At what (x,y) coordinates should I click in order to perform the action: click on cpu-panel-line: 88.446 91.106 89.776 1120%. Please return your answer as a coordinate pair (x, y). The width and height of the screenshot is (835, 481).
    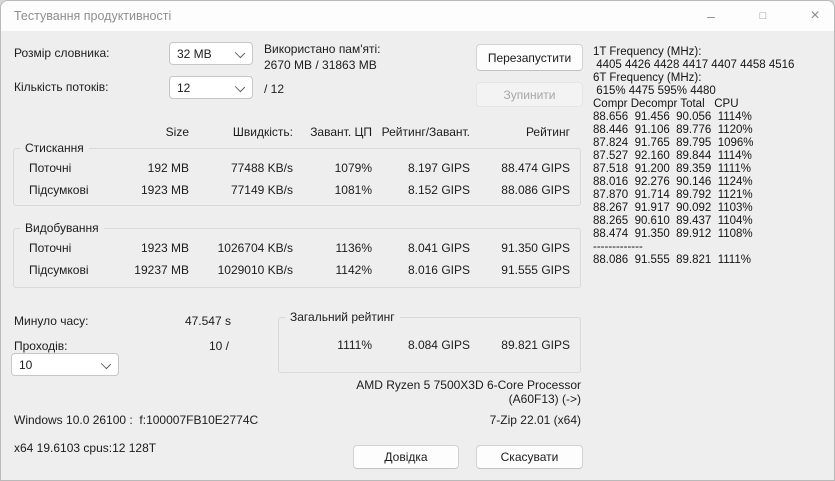
    Looking at the image, I should click on (673, 130).